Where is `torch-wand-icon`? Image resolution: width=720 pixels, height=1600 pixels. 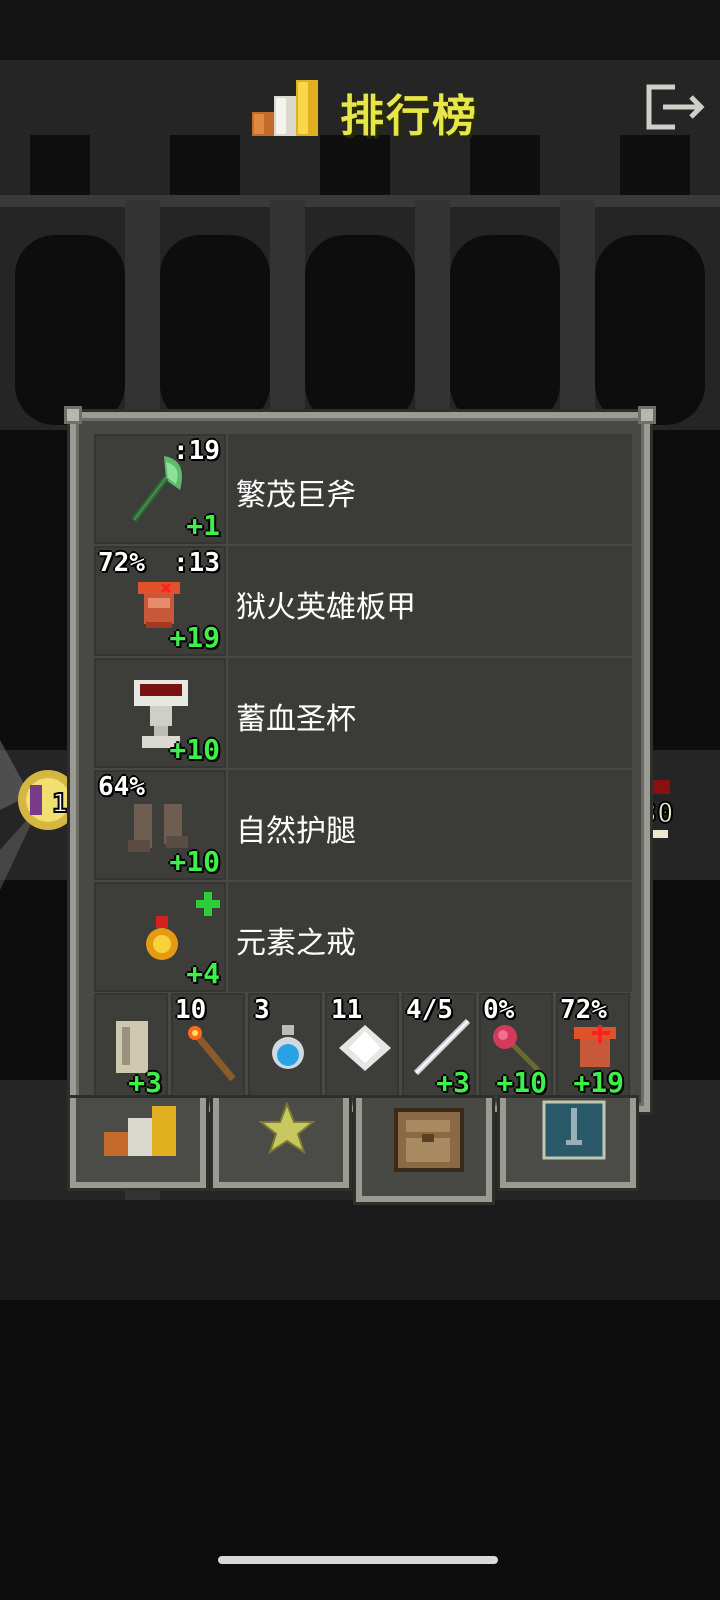 torch-wand-icon is located at coordinates (212, 1054).